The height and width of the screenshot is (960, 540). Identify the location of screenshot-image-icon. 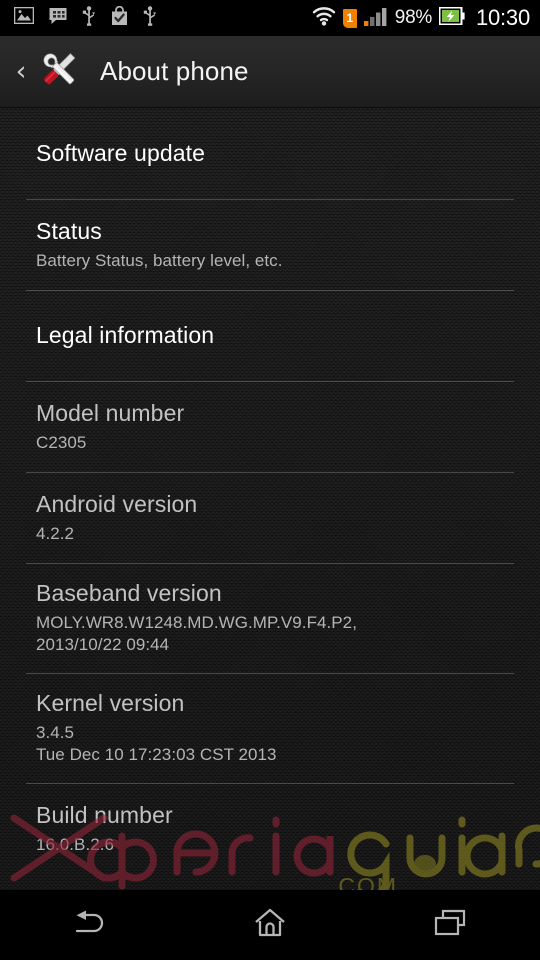
(24, 17).